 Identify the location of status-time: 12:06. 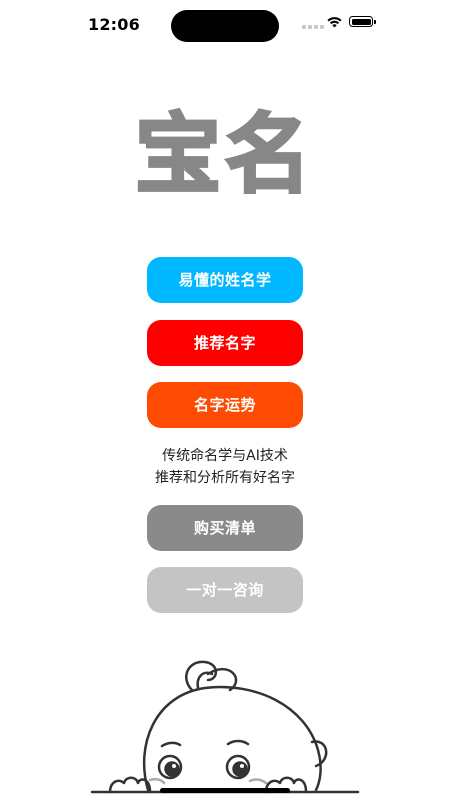
(114, 24).